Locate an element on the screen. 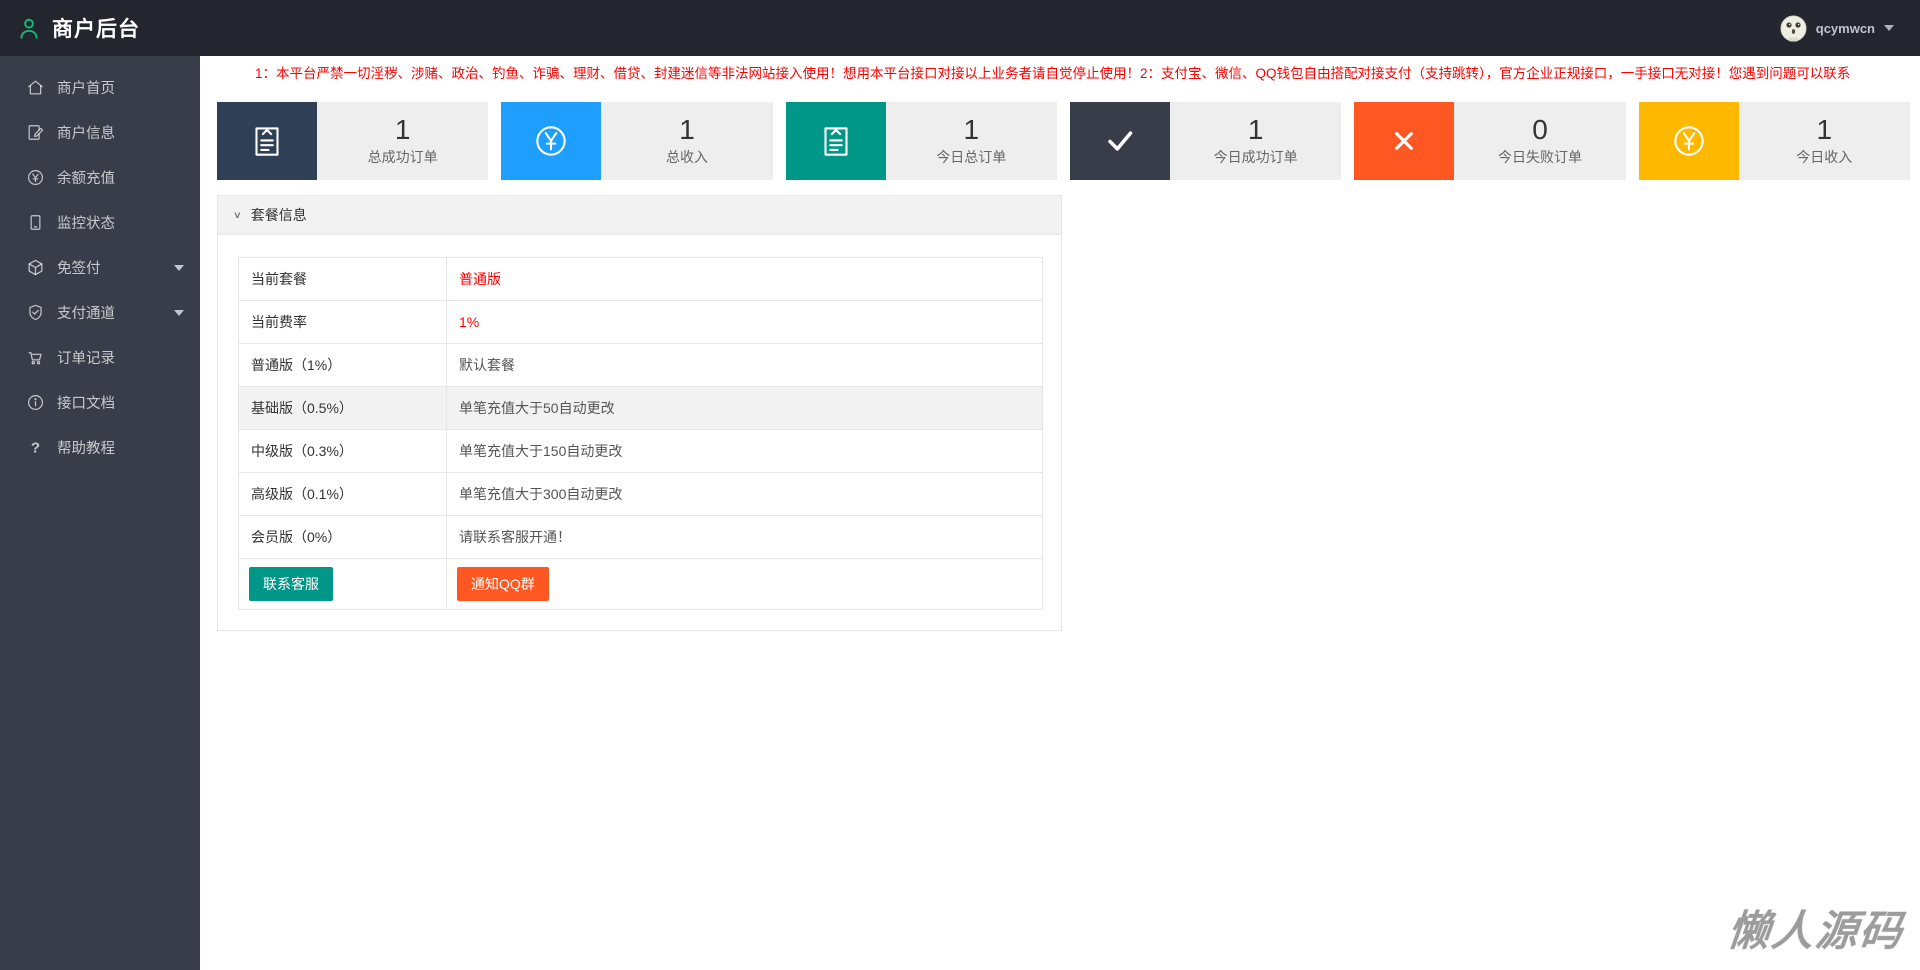  stat-label: 总收入 is located at coordinates (686, 157).